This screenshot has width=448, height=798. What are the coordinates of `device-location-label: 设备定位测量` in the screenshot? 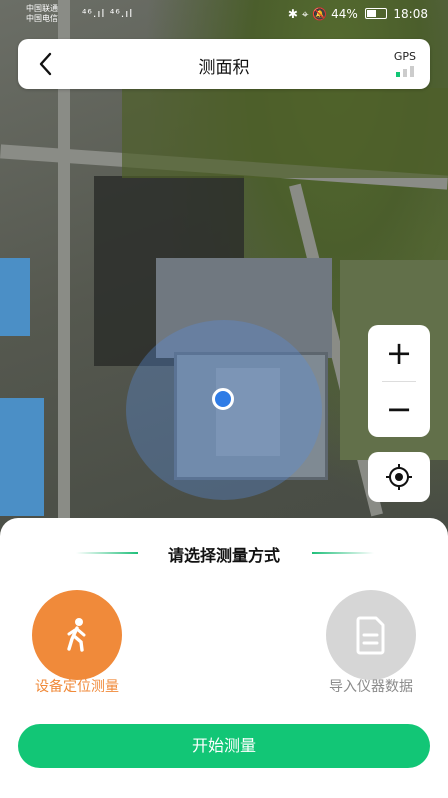 It's located at (77, 687).